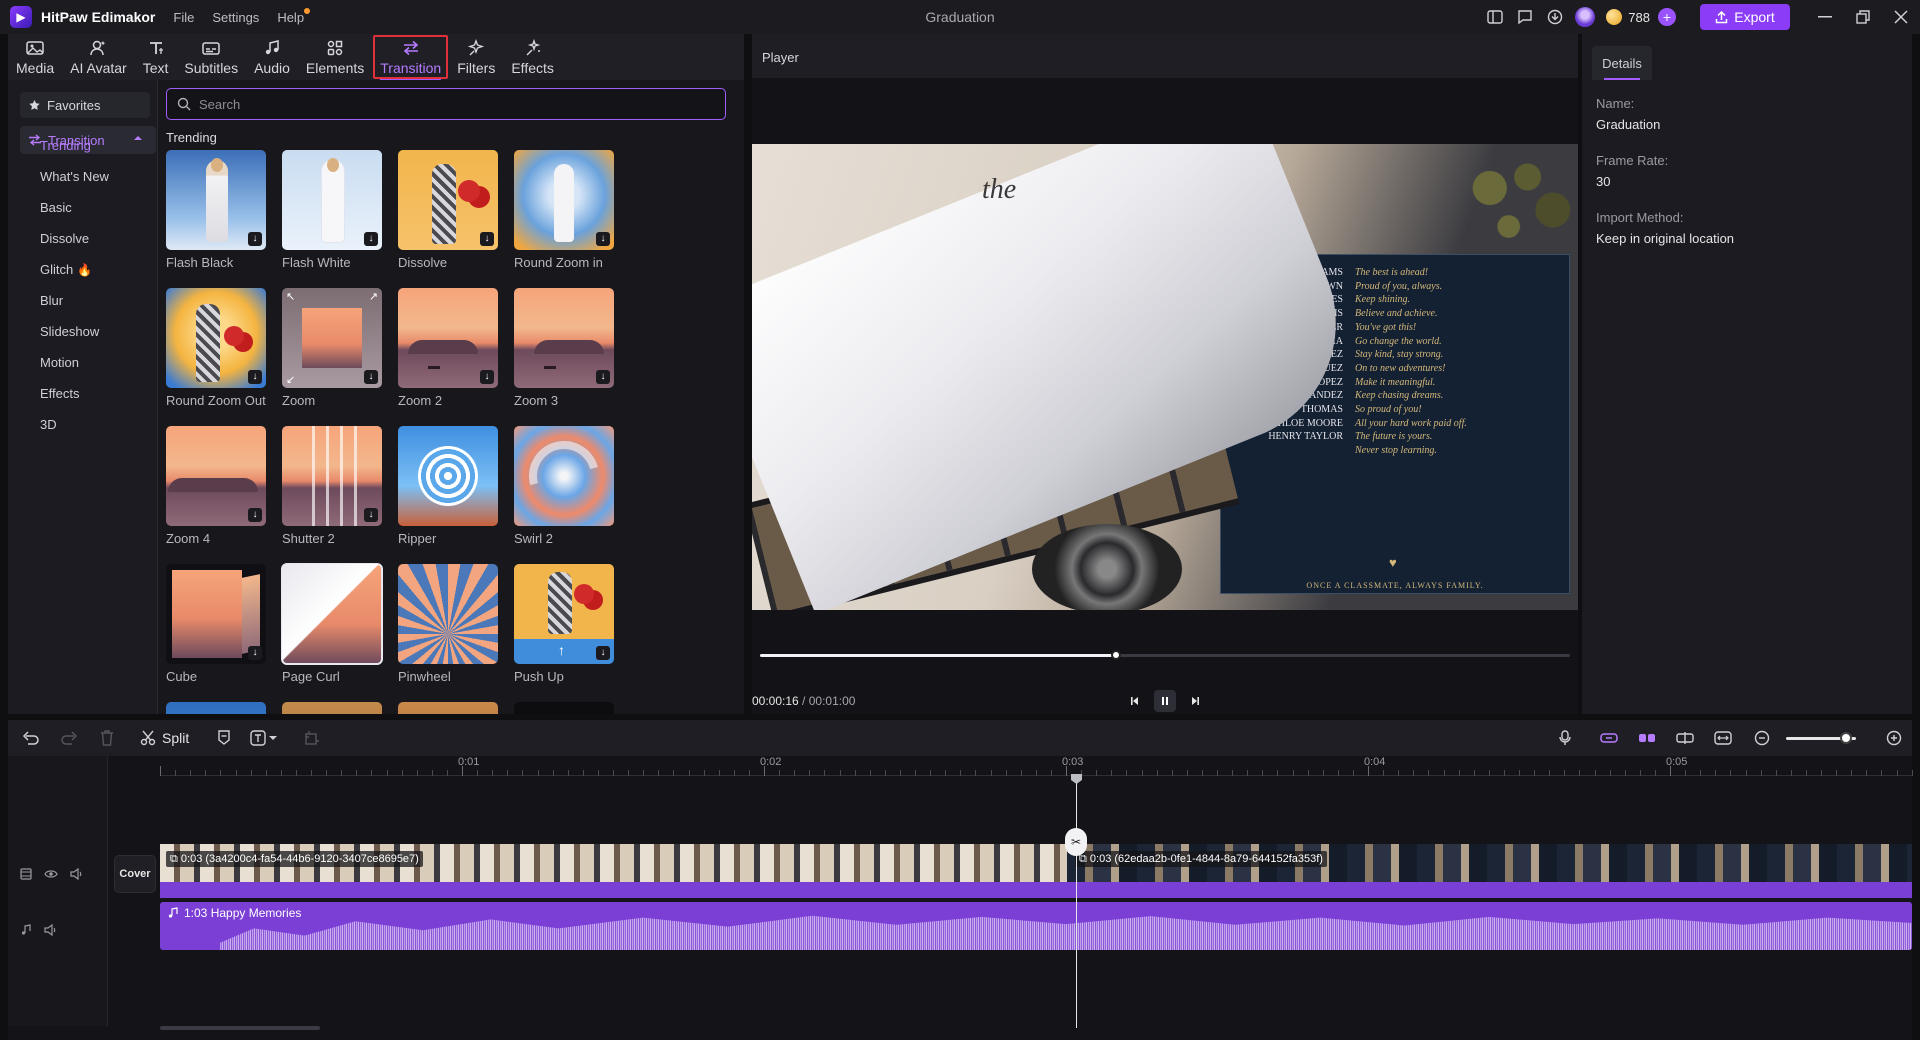 The height and width of the screenshot is (1040, 1920). I want to click on crop-icon, so click(312, 738).